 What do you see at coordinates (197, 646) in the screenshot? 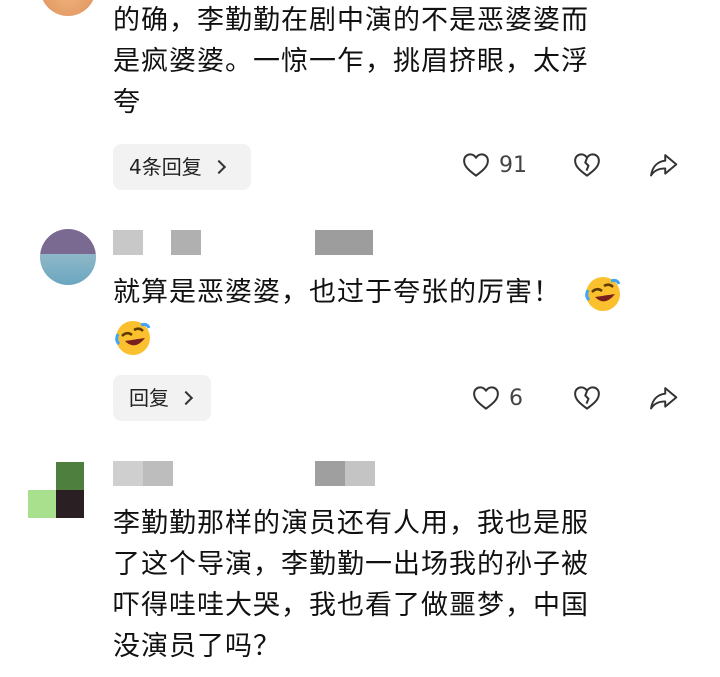
I see `comment-line: 没演员了吗？` at bounding box center [197, 646].